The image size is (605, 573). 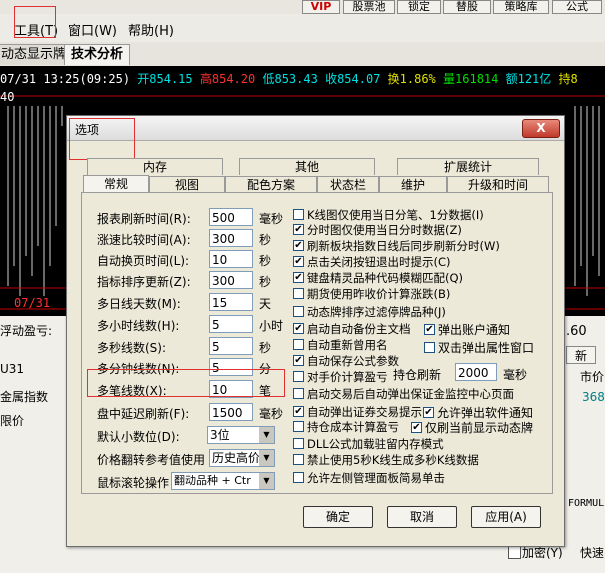 What do you see at coordinates (302, 28) in the screenshot?
I see `menu-bar: 工具(T) 窗口(W) 帮助(H)` at bounding box center [302, 28].